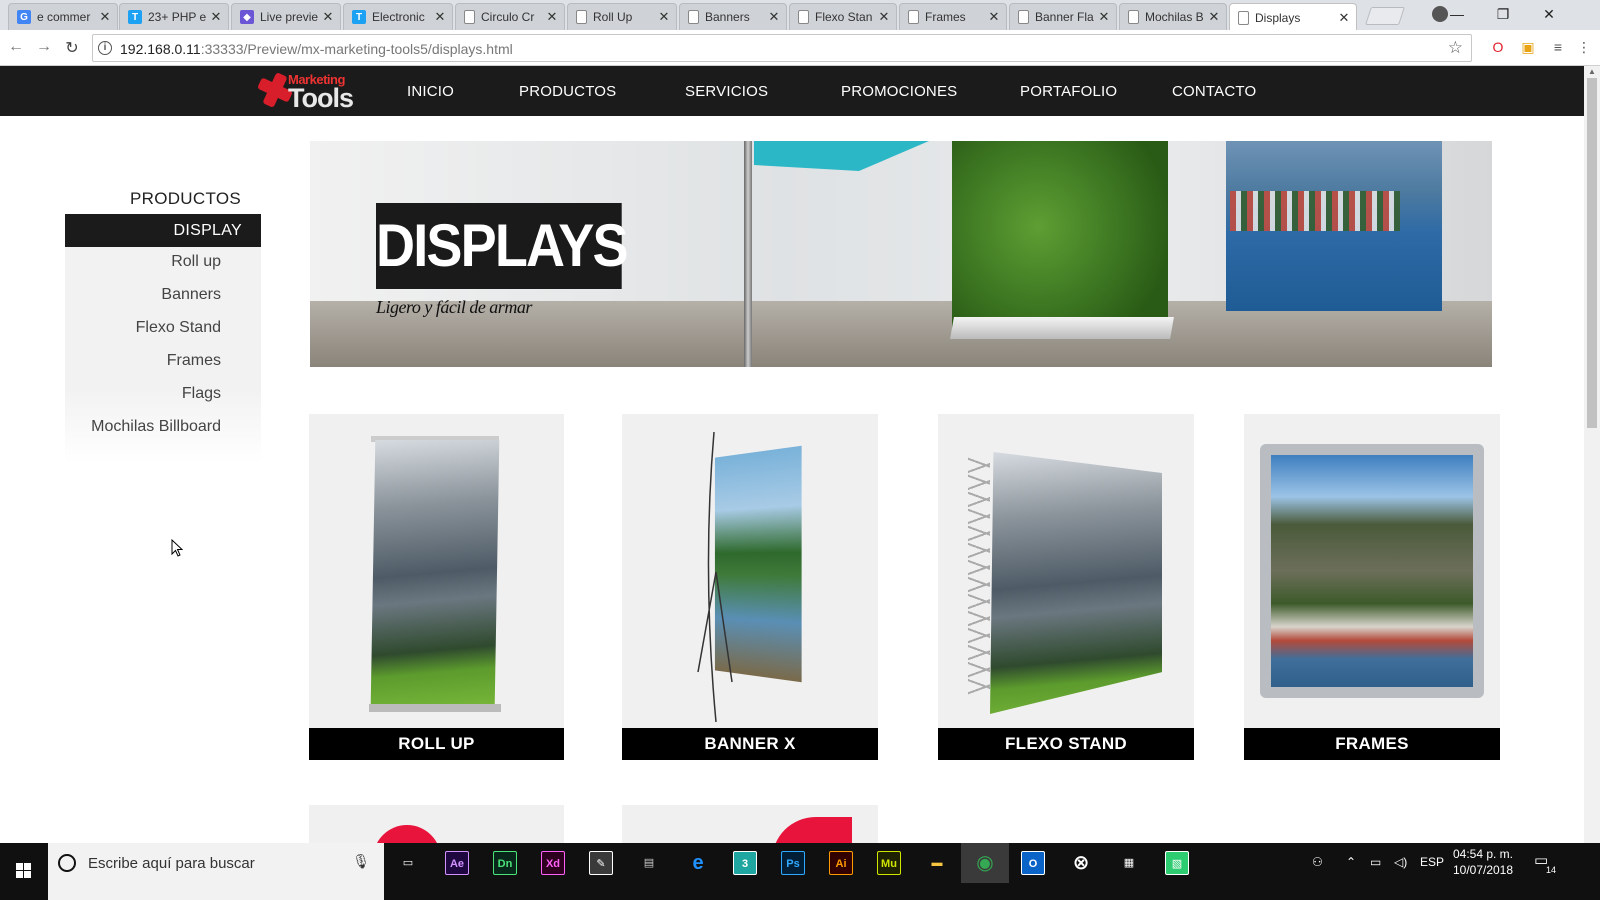 Image resolution: width=1600 pixels, height=900 pixels. I want to click on browser-tab: Circulo Cr ✕, so click(510, 16).